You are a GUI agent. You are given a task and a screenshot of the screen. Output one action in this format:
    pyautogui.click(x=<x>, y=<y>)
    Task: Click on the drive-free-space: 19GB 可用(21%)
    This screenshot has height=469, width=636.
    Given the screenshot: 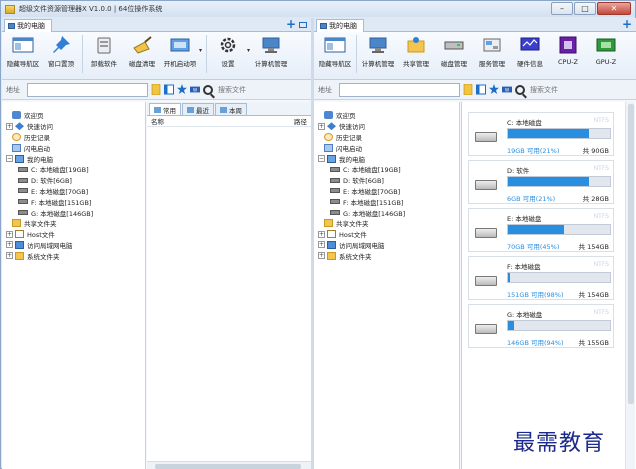 What is the action you would take?
    pyautogui.click(x=533, y=151)
    